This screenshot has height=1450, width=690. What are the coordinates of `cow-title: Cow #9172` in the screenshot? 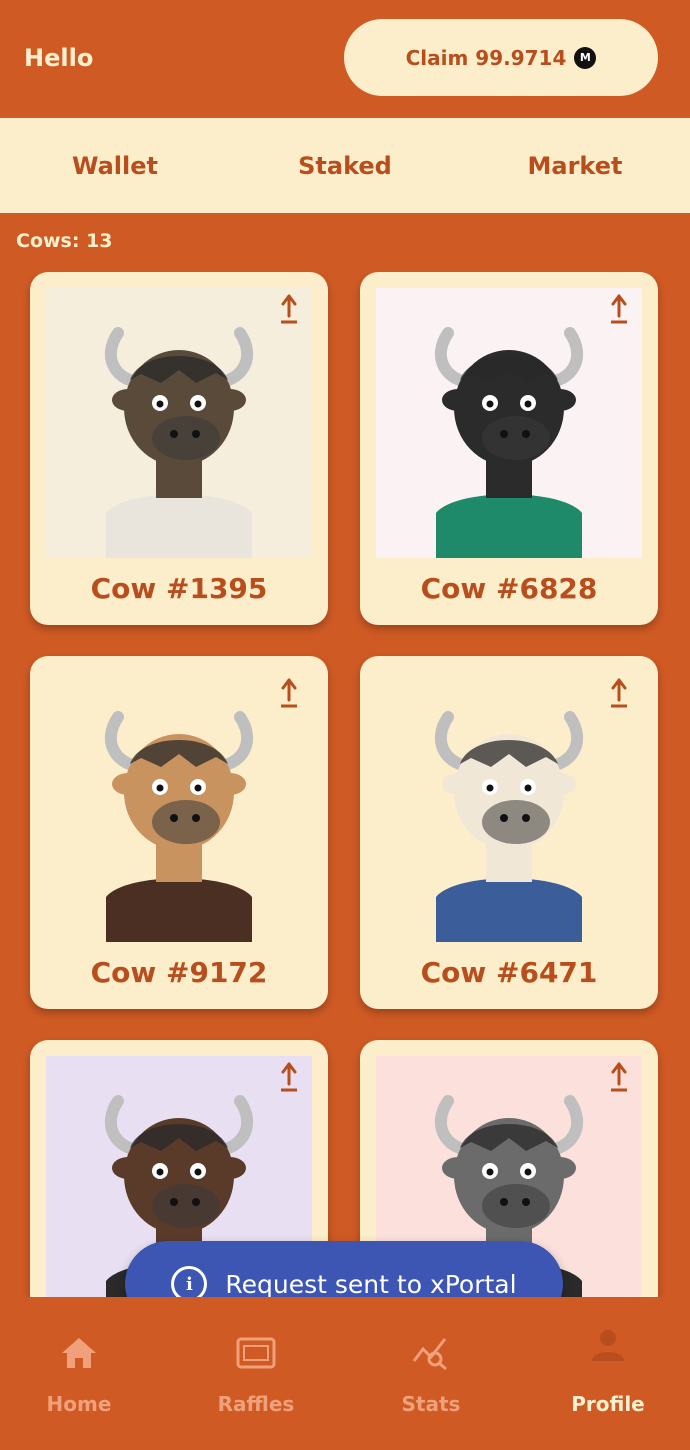 It's located at (179, 972).